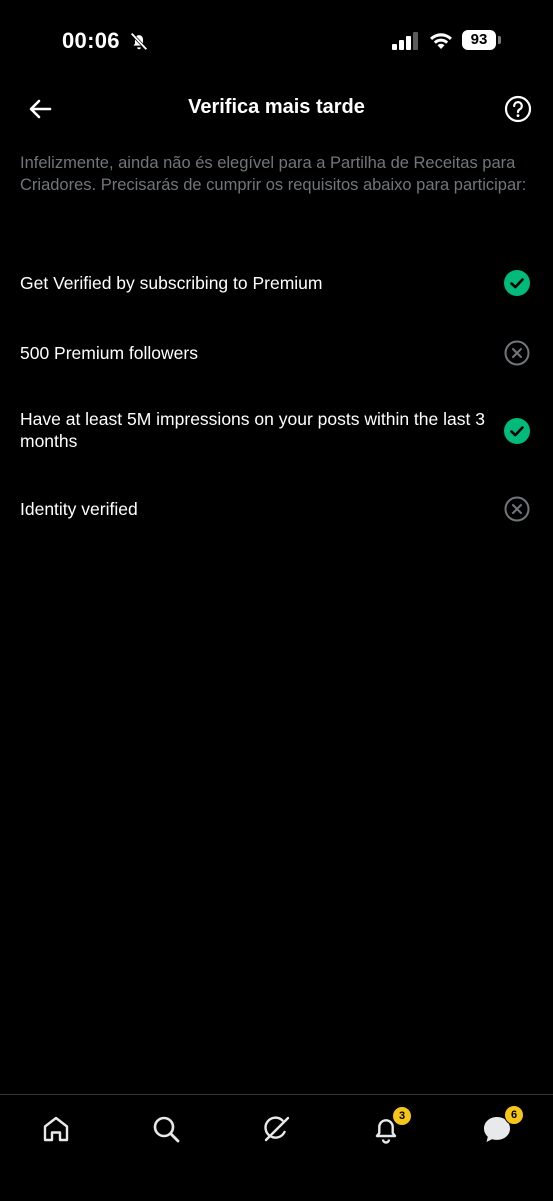 The width and height of the screenshot is (553, 1201). Describe the element at coordinates (276, 512) in the screenshot. I see `requirement-item-identity: Identity verified` at that location.